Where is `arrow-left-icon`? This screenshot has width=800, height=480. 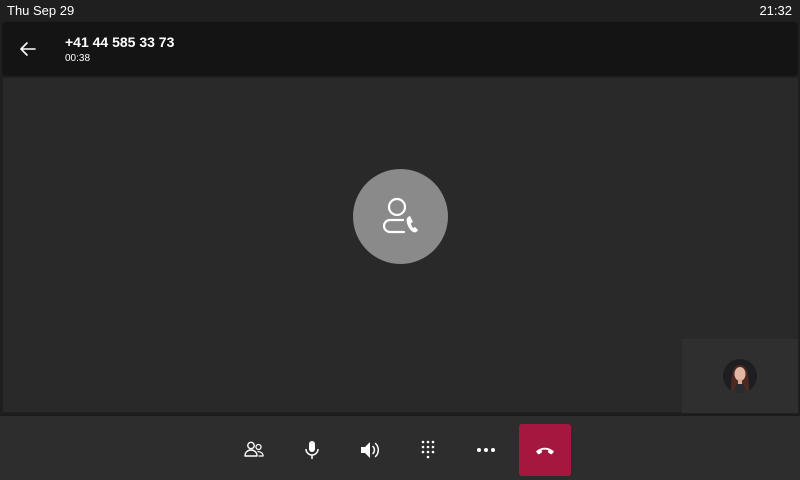 arrow-left-icon is located at coordinates (28, 49).